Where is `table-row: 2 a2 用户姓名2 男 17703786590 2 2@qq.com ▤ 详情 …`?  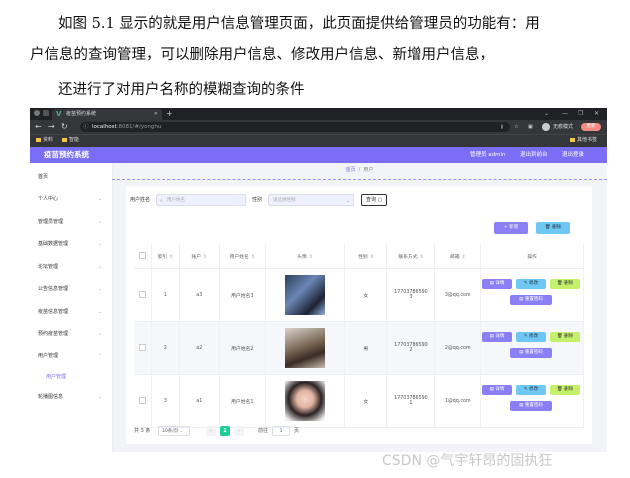 table-row: 2 a2 用户姓名2 男 17703786590 2 2@qq.com ▤ 详情 … is located at coordinates (359, 348).